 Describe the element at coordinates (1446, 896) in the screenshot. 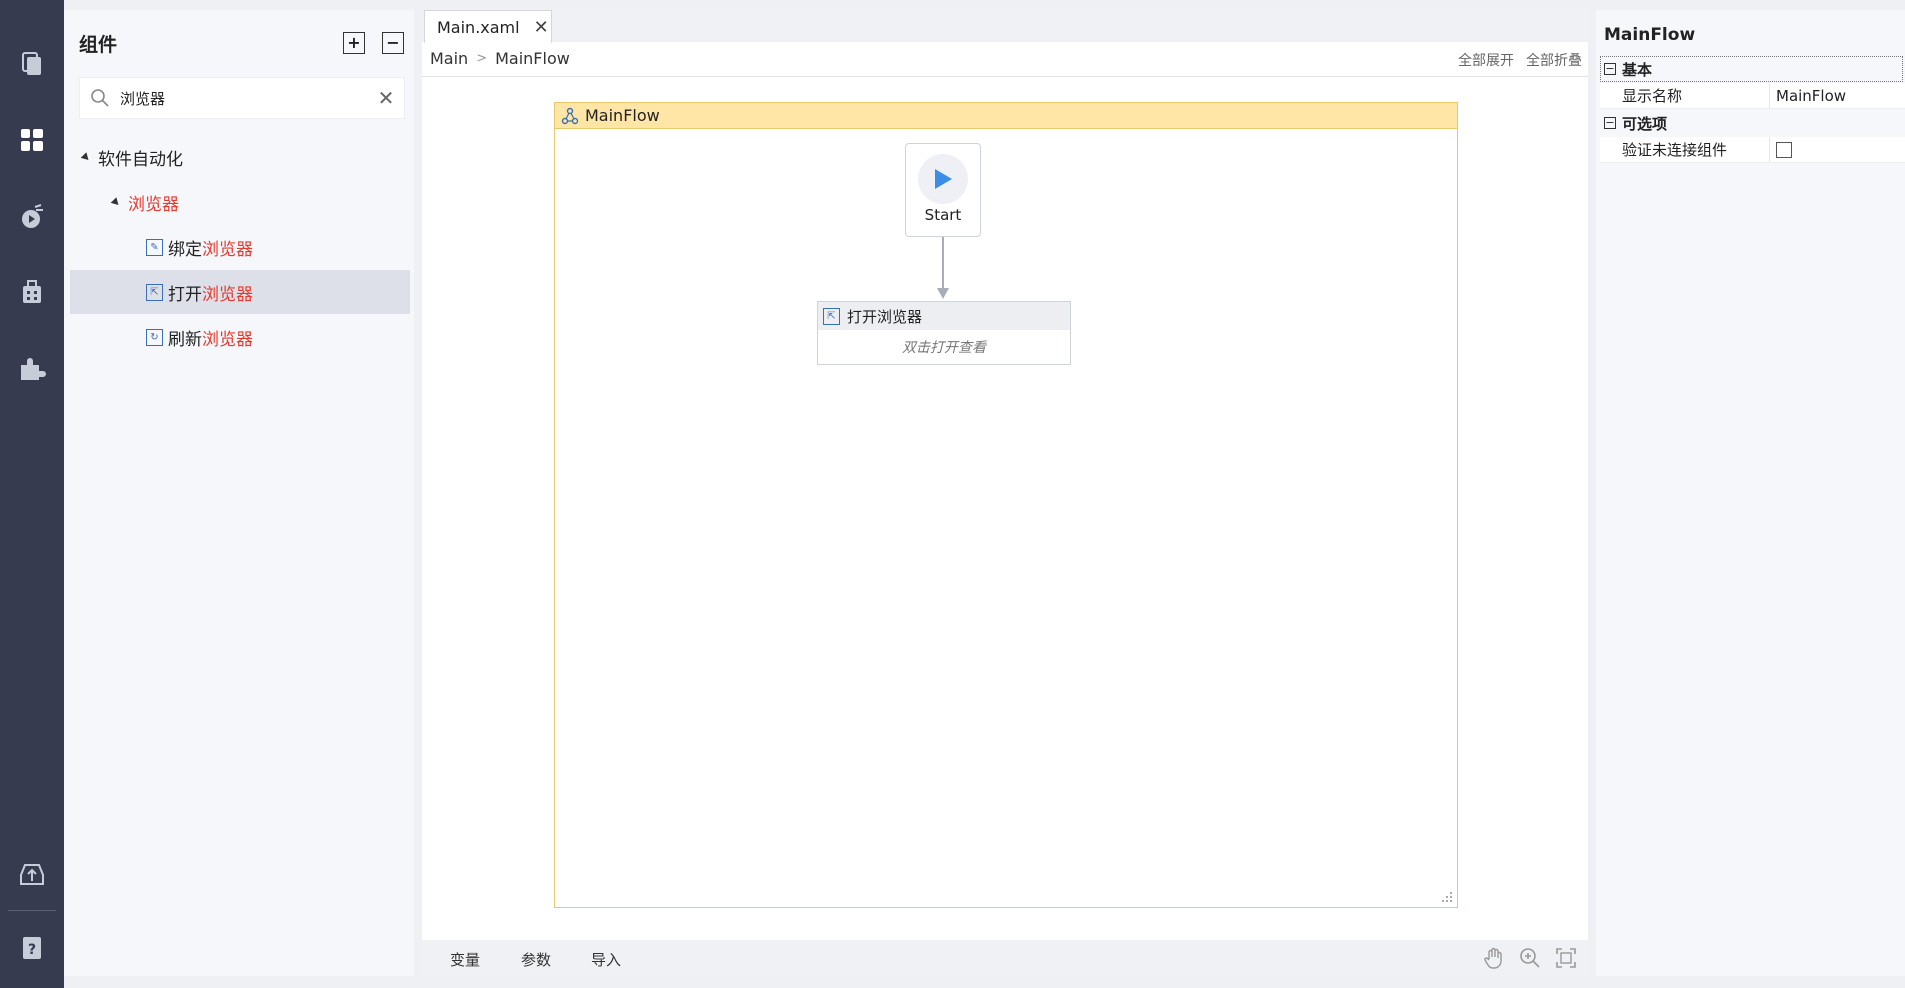

I see `resize-grip-icon` at that location.